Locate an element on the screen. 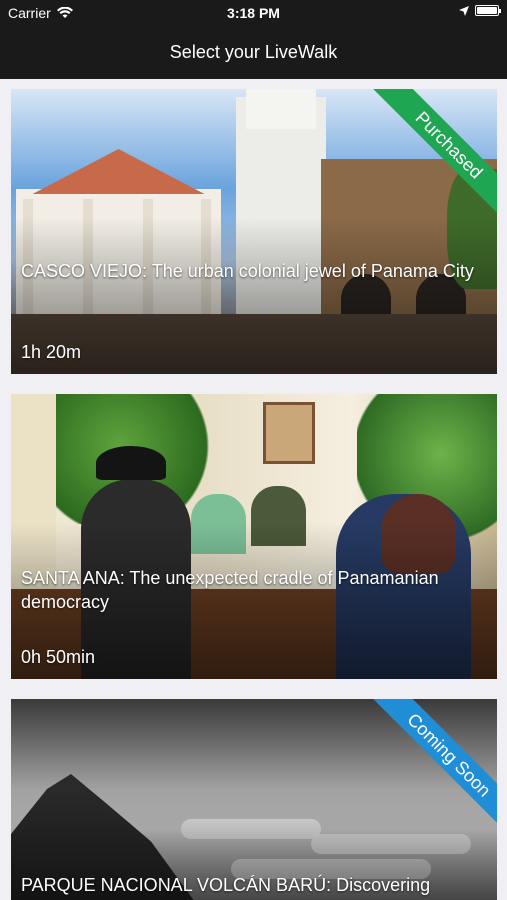 This screenshot has height=900, width=507. battery-icon is located at coordinates (488, 10).